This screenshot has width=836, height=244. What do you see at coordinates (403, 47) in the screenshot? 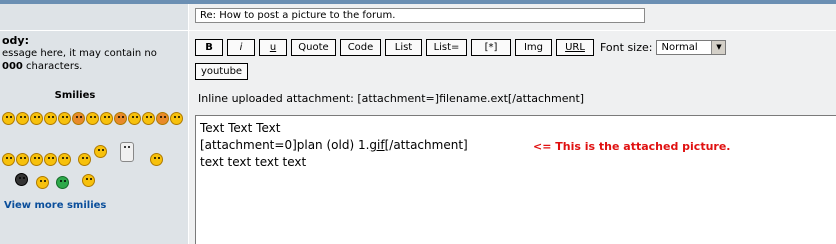
I see `list-button: List` at bounding box center [403, 47].